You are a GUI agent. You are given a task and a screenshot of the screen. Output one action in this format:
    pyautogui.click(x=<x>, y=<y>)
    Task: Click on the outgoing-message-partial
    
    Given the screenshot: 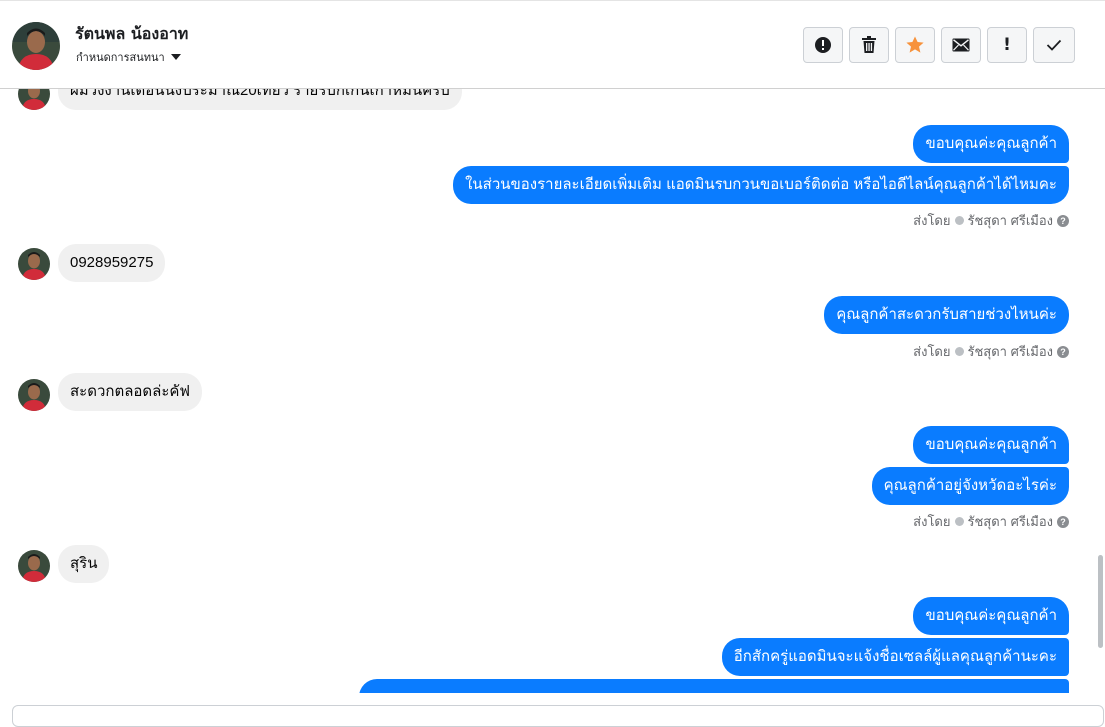 What is the action you would take?
    pyautogui.click(x=714, y=686)
    